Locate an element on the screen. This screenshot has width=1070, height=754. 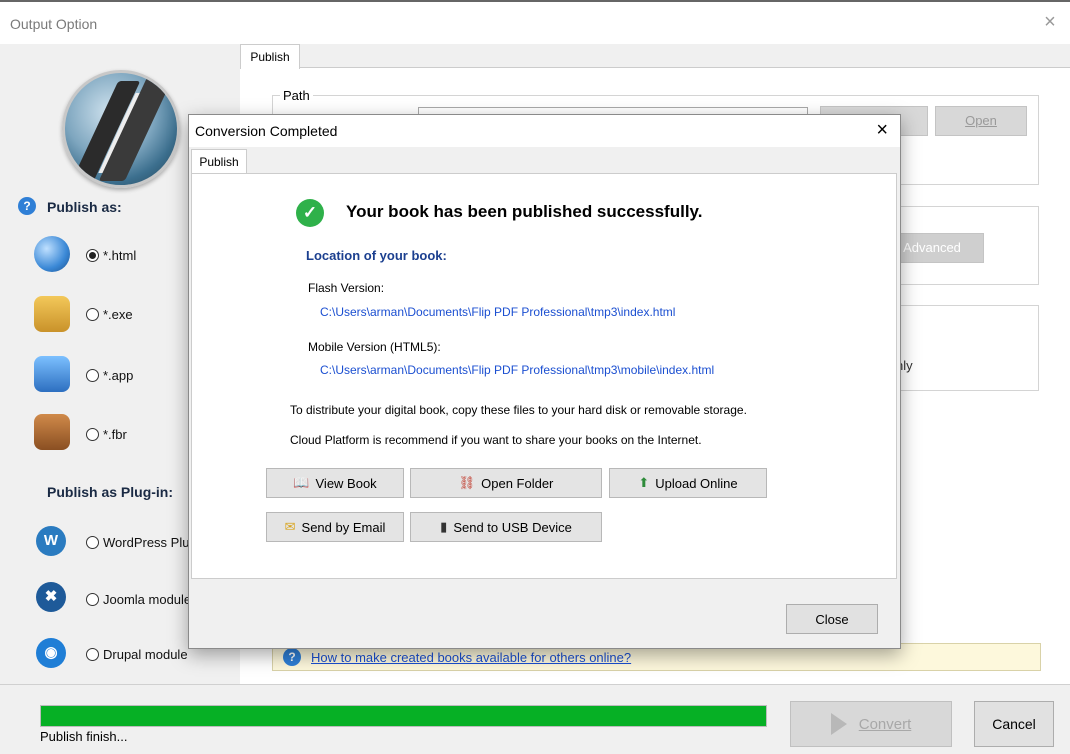
radio-app is located at coordinates (92, 375).